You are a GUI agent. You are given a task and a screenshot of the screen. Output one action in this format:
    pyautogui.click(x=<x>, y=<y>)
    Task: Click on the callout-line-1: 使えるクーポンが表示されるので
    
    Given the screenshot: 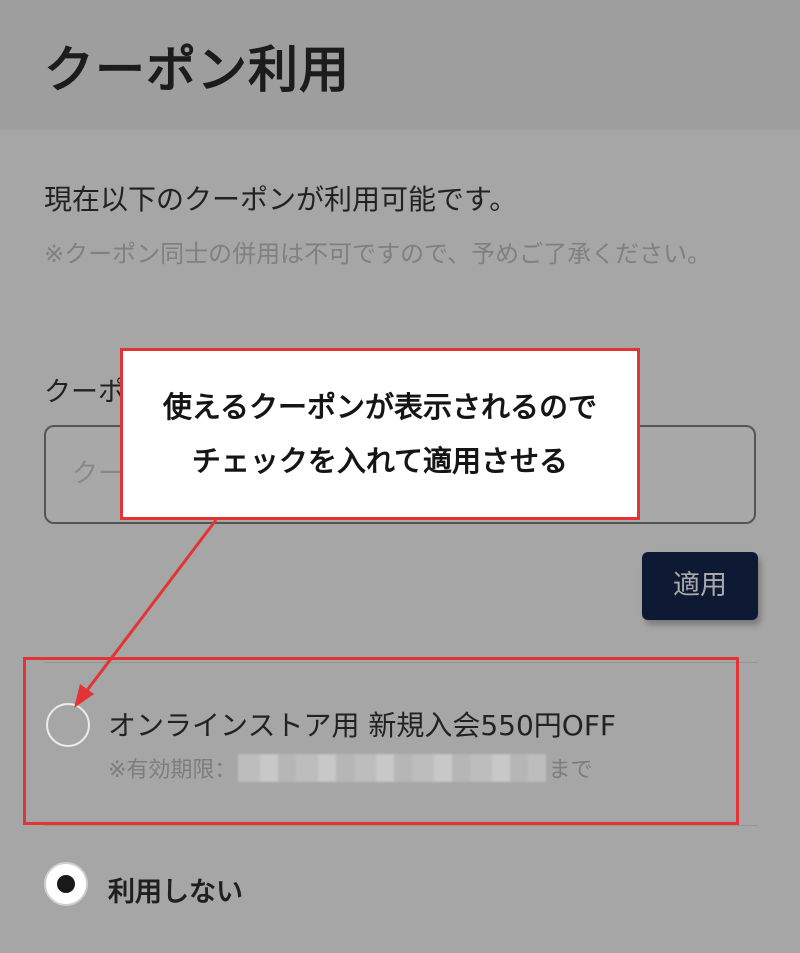 What is the action you would take?
    pyautogui.click(x=380, y=407)
    